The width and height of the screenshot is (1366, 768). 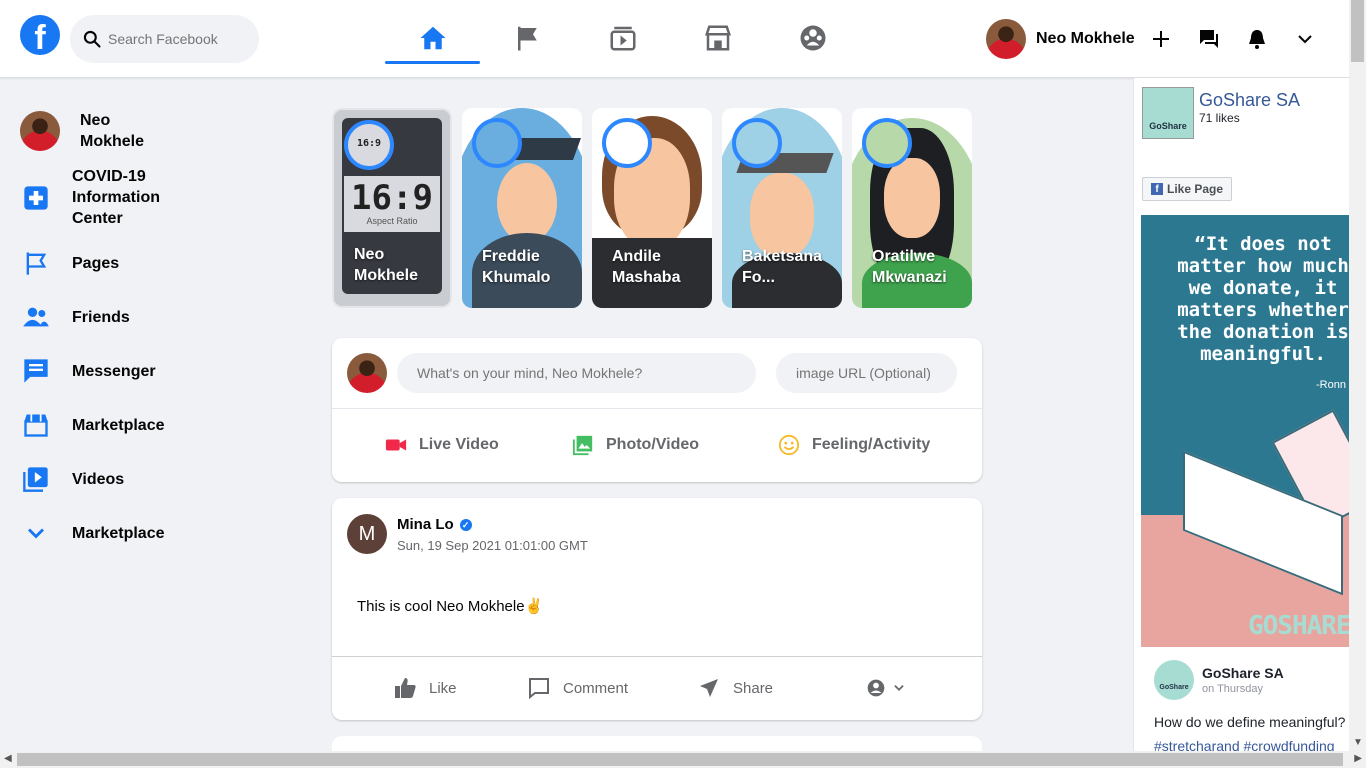 What do you see at coordinates (92, 39) in the screenshot?
I see `search-icon` at bounding box center [92, 39].